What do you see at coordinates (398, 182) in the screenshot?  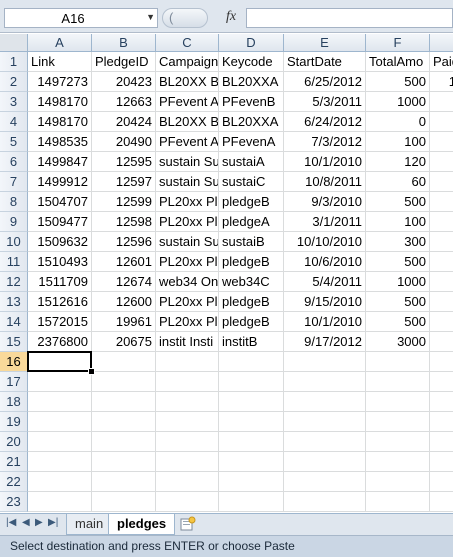 I see `cell-F7: 60` at bounding box center [398, 182].